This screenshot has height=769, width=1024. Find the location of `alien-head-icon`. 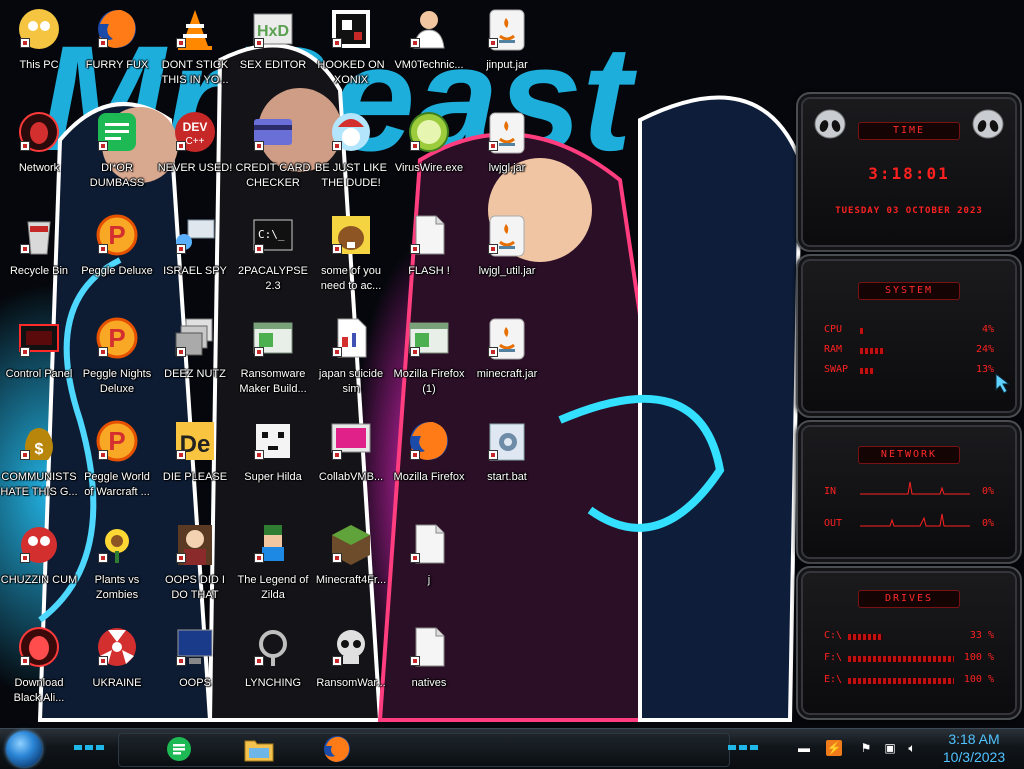

alien-head-icon is located at coordinates (988, 124).